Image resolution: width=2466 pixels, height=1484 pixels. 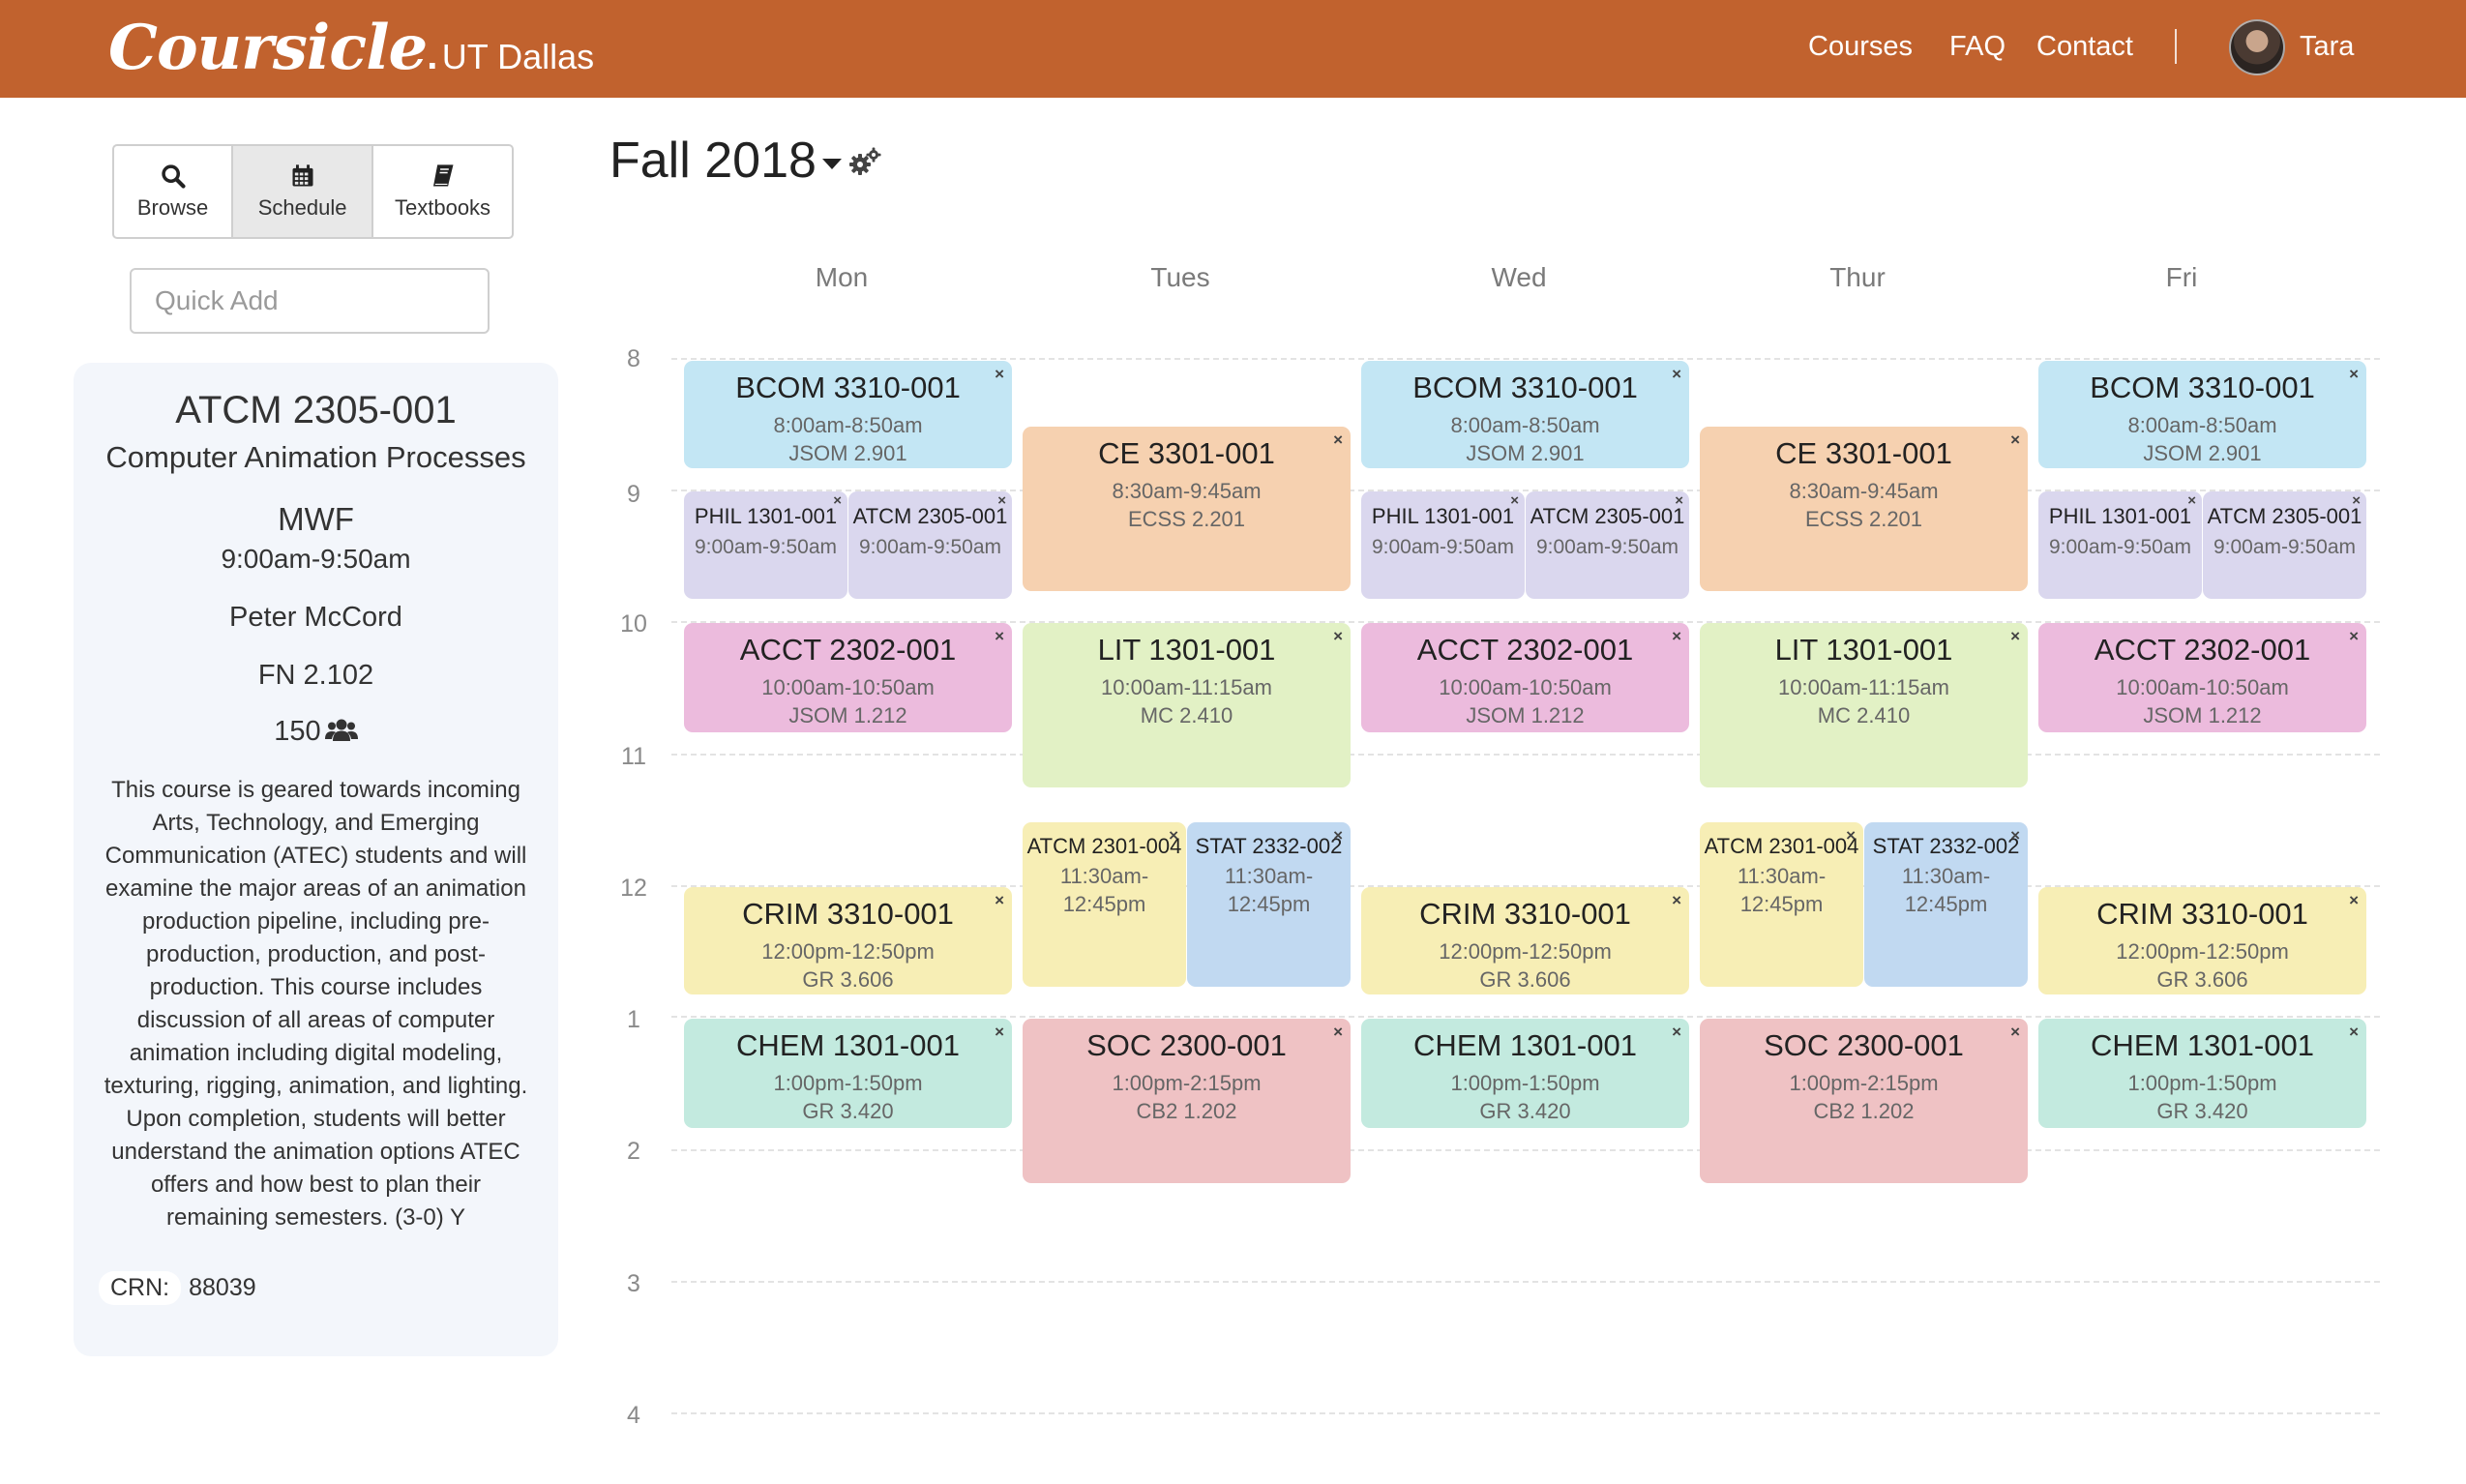 What do you see at coordinates (1104, 904) in the screenshot?
I see `course-block-tue-atcm2301: × ATCM 2301-004 11:30am-12:45pm` at bounding box center [1104, 904].